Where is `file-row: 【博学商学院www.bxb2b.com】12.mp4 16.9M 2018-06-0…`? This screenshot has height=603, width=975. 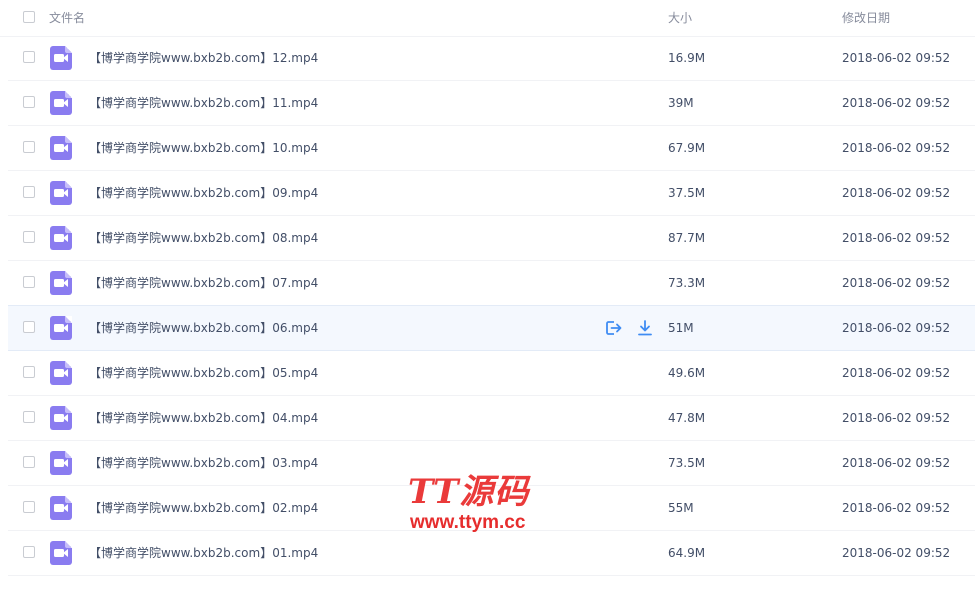
file-row: 【博学商学院www.bxb2b.com】12.mp4 16.9M 2018-06-0… is located at coordinates (491, 58).